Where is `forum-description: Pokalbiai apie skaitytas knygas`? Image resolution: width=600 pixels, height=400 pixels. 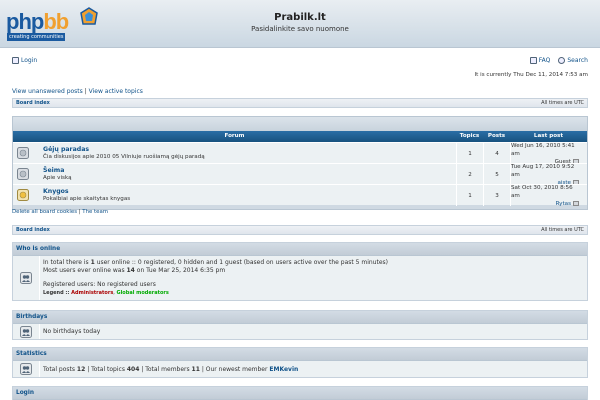
forum-description: Pokalbiai apie skaitytas knygas is located at coordinates (87, 199).